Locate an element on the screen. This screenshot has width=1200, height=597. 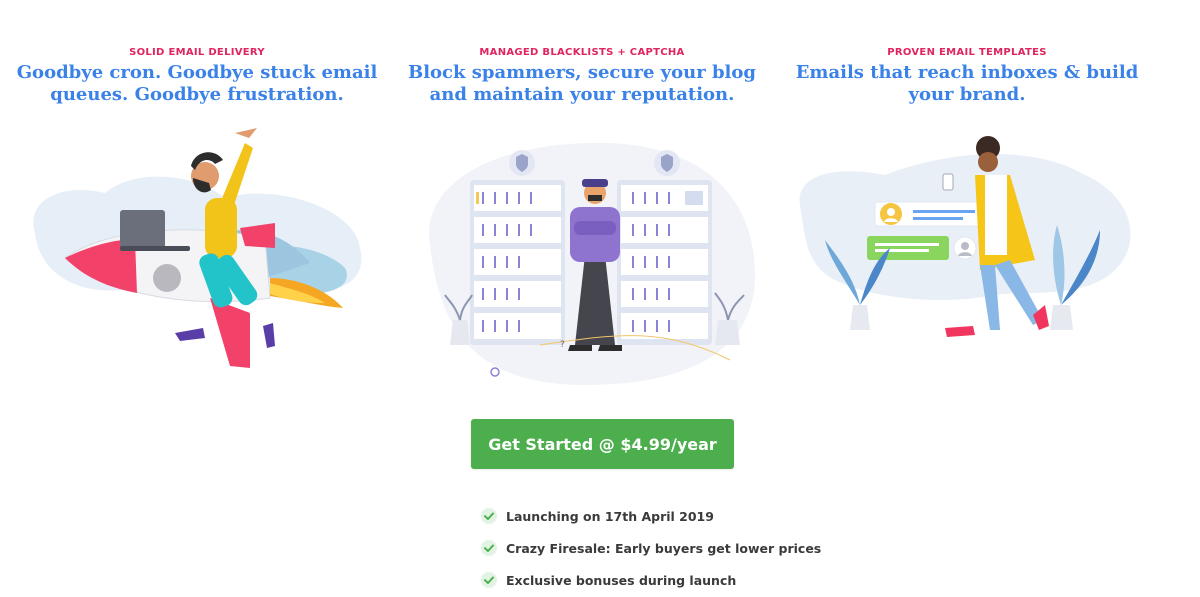
security-guard-servers-illustration: ? is located at coordinates (592, 263).